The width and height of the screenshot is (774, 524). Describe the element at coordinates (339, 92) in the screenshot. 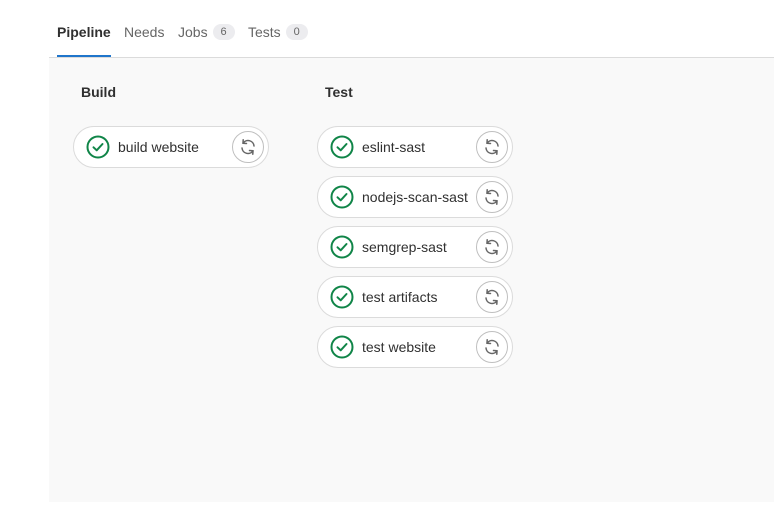

I see `stage-title-test: Test` at that location.